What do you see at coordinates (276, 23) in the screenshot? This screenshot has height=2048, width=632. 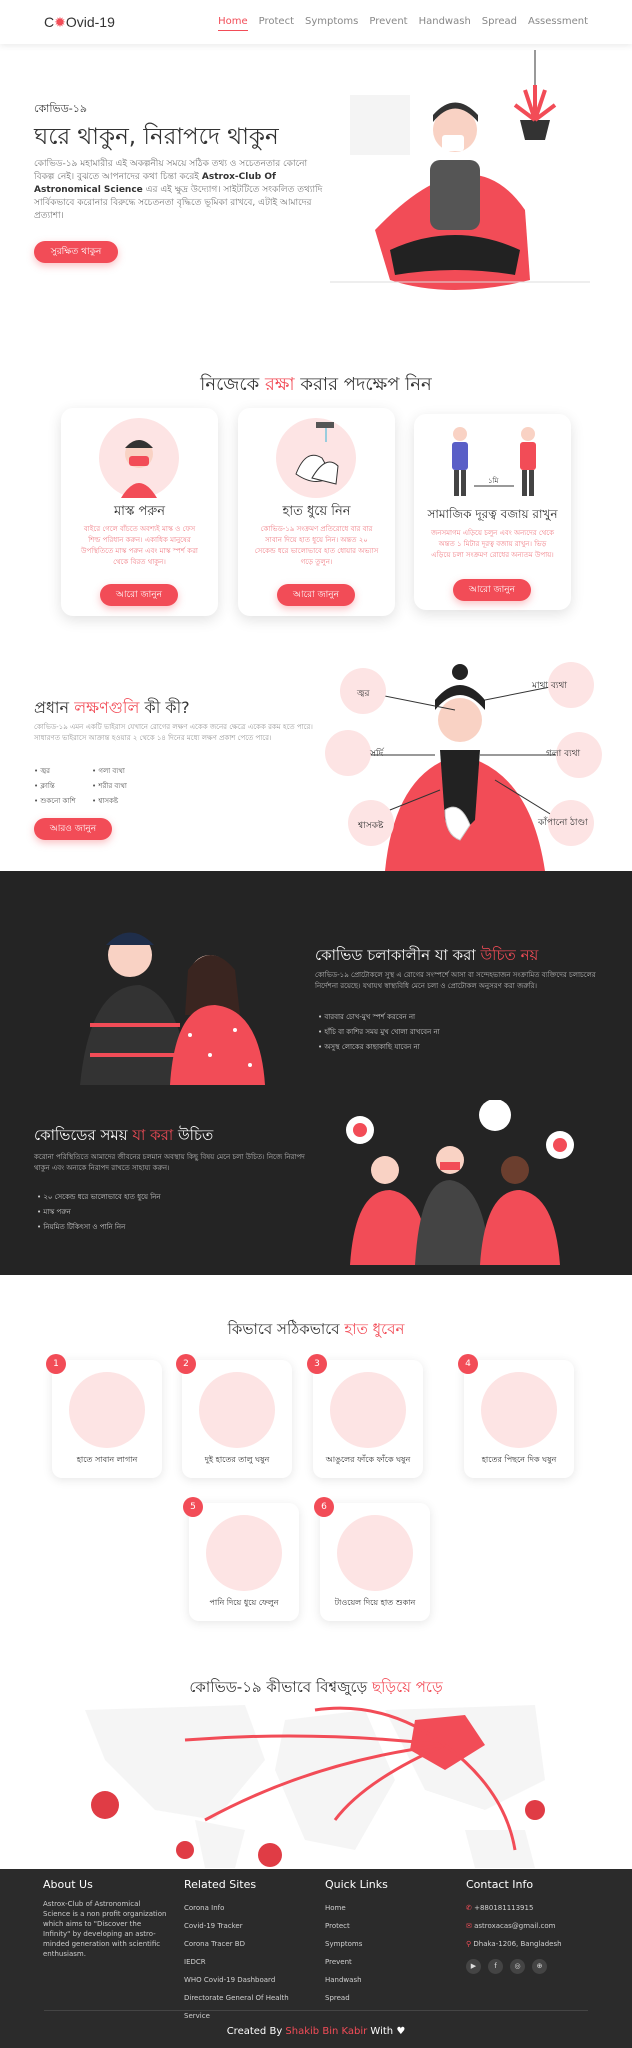 I see `nav-protect: Protect` at bounding box center [276, 23].